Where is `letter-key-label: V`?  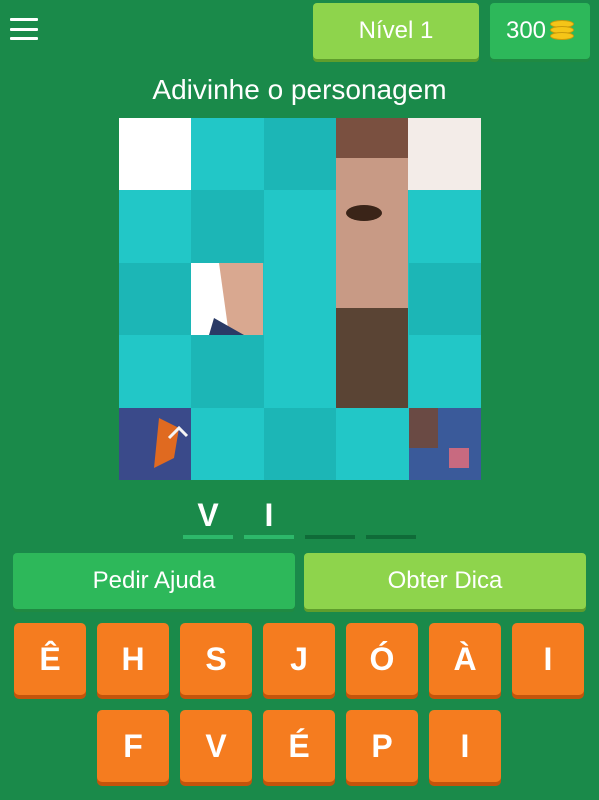 letter-key-label: V is located at coordinates (216, 745).